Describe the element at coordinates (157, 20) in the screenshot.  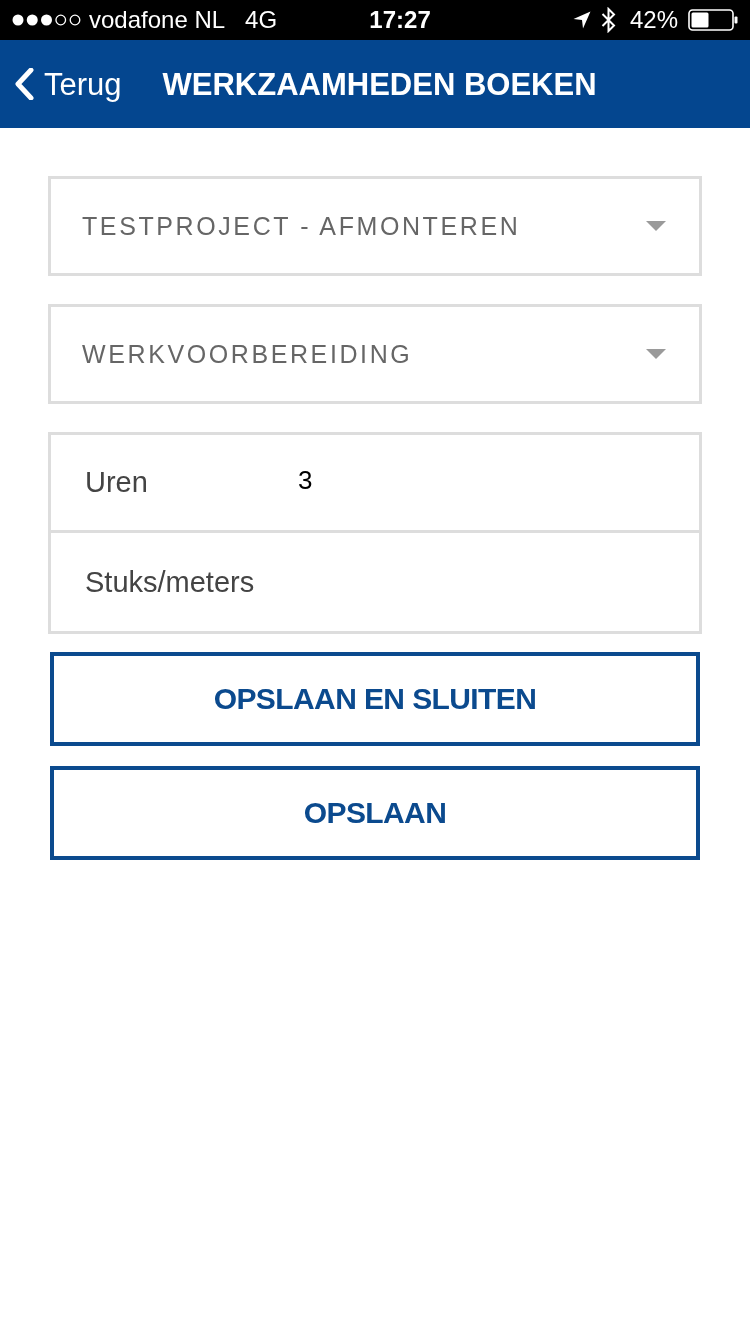
I see `carrier-name: vodafone NL` at that location.